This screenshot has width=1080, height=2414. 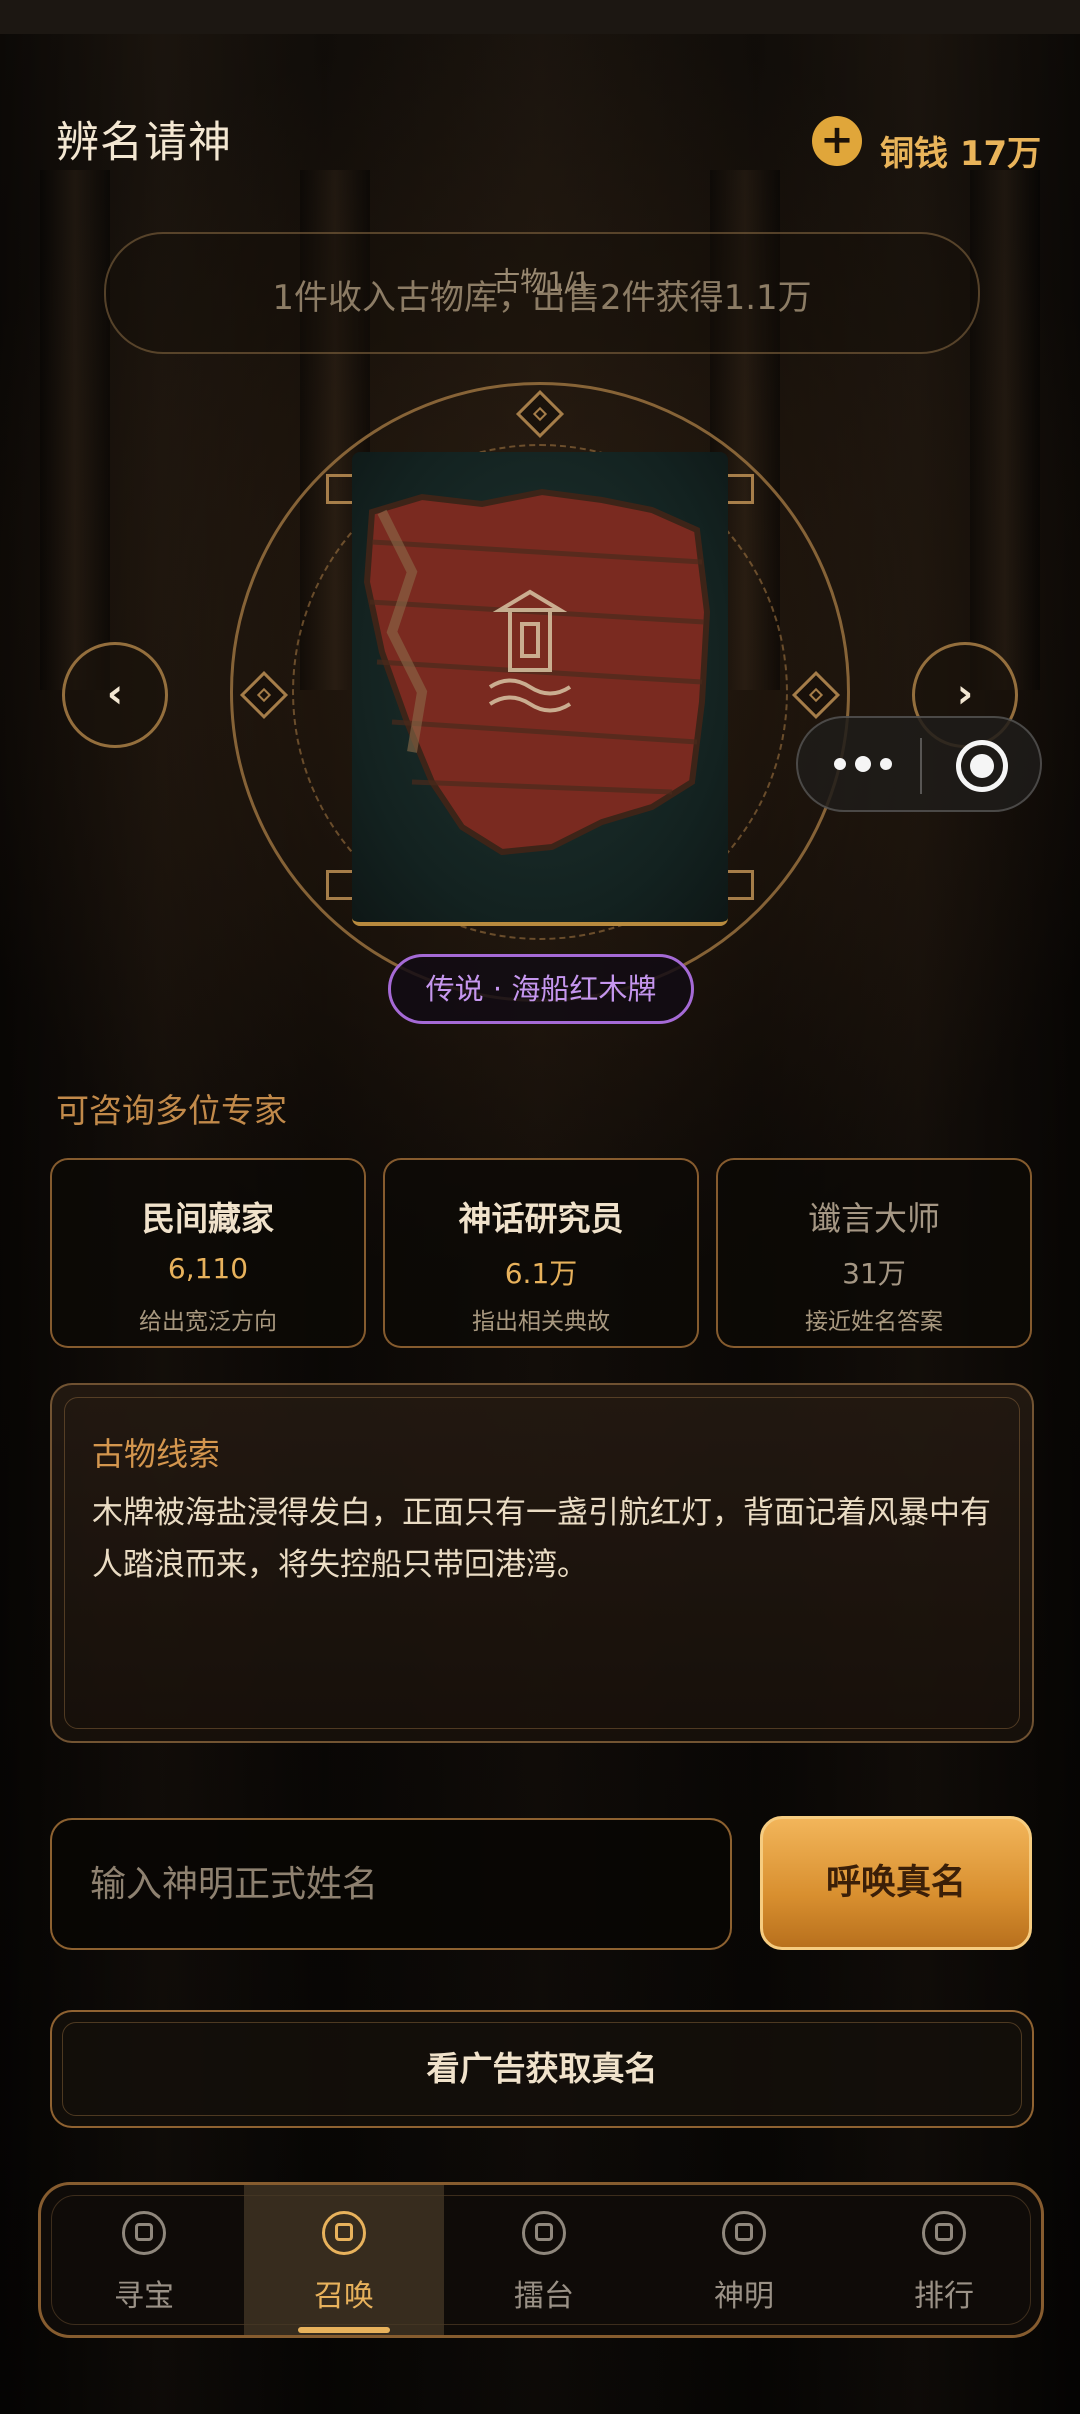 I want to click on ranking-icon, so click(x=944, y=2233).